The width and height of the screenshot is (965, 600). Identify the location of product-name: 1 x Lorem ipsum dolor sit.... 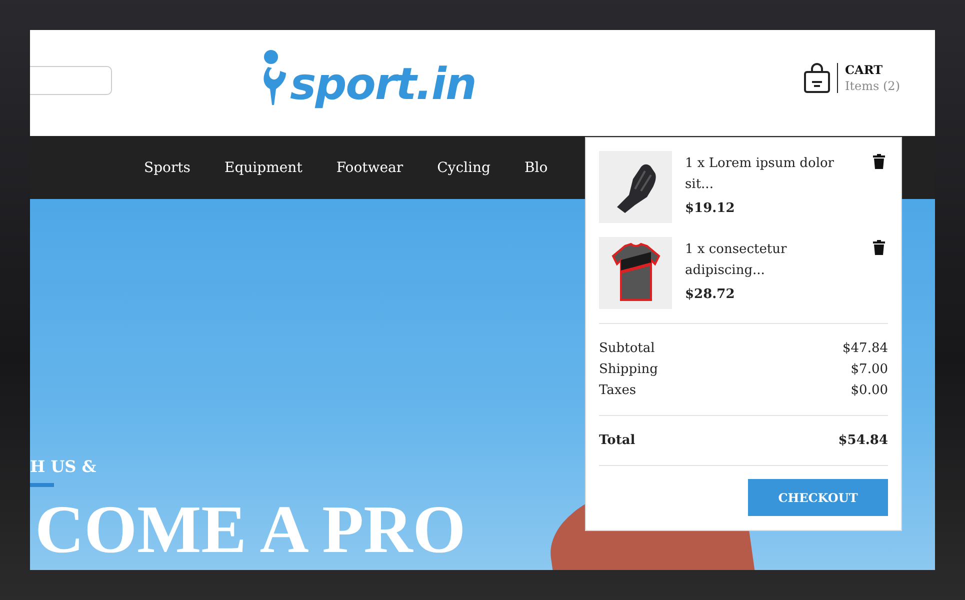
(772, 174).